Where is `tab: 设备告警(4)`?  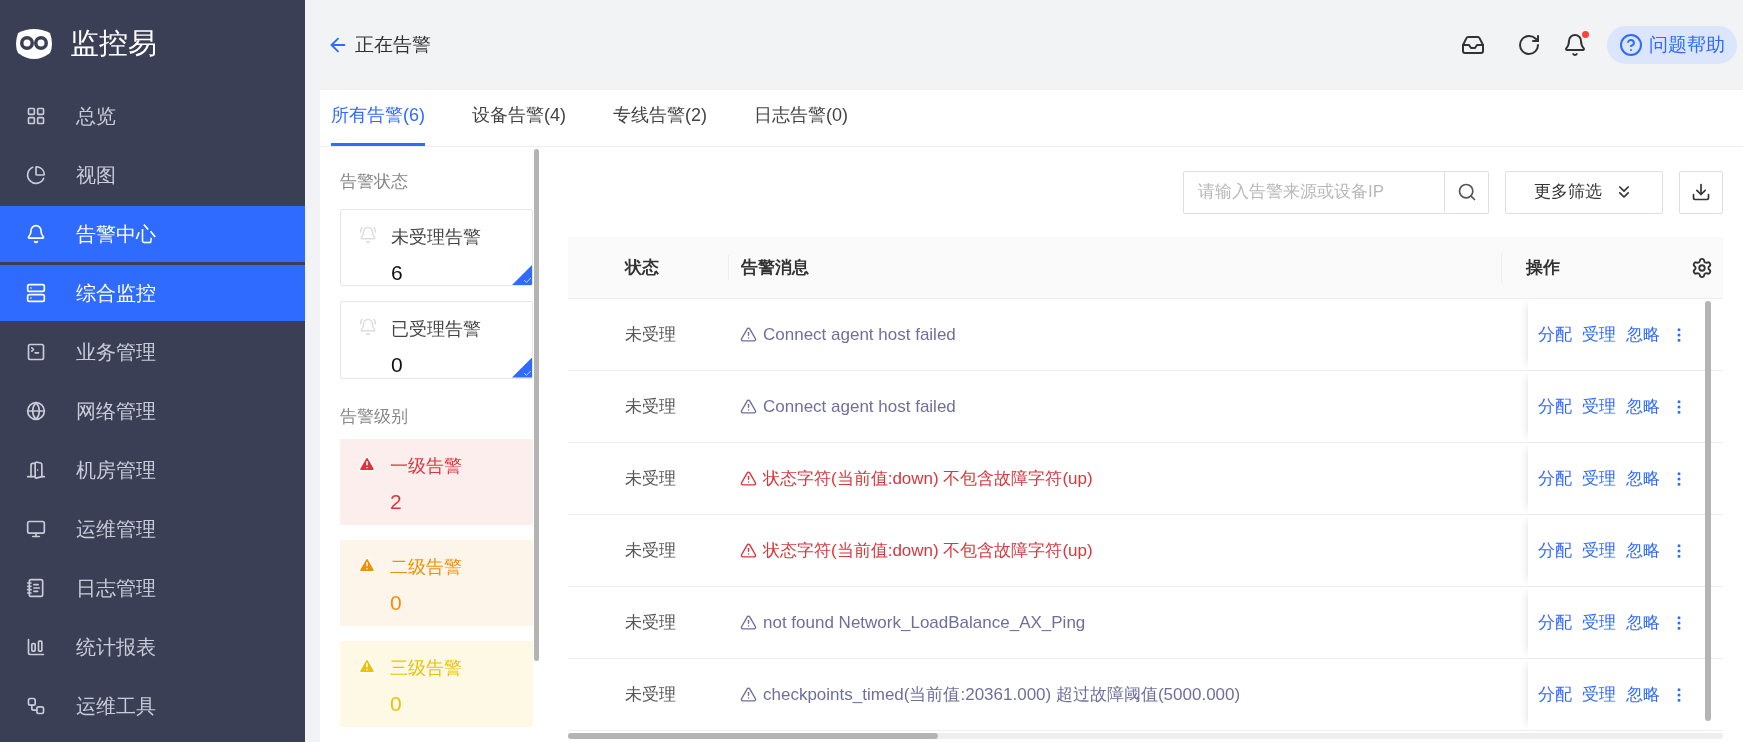 tab: 设备告警(4) is located at coordinates (519, 124).